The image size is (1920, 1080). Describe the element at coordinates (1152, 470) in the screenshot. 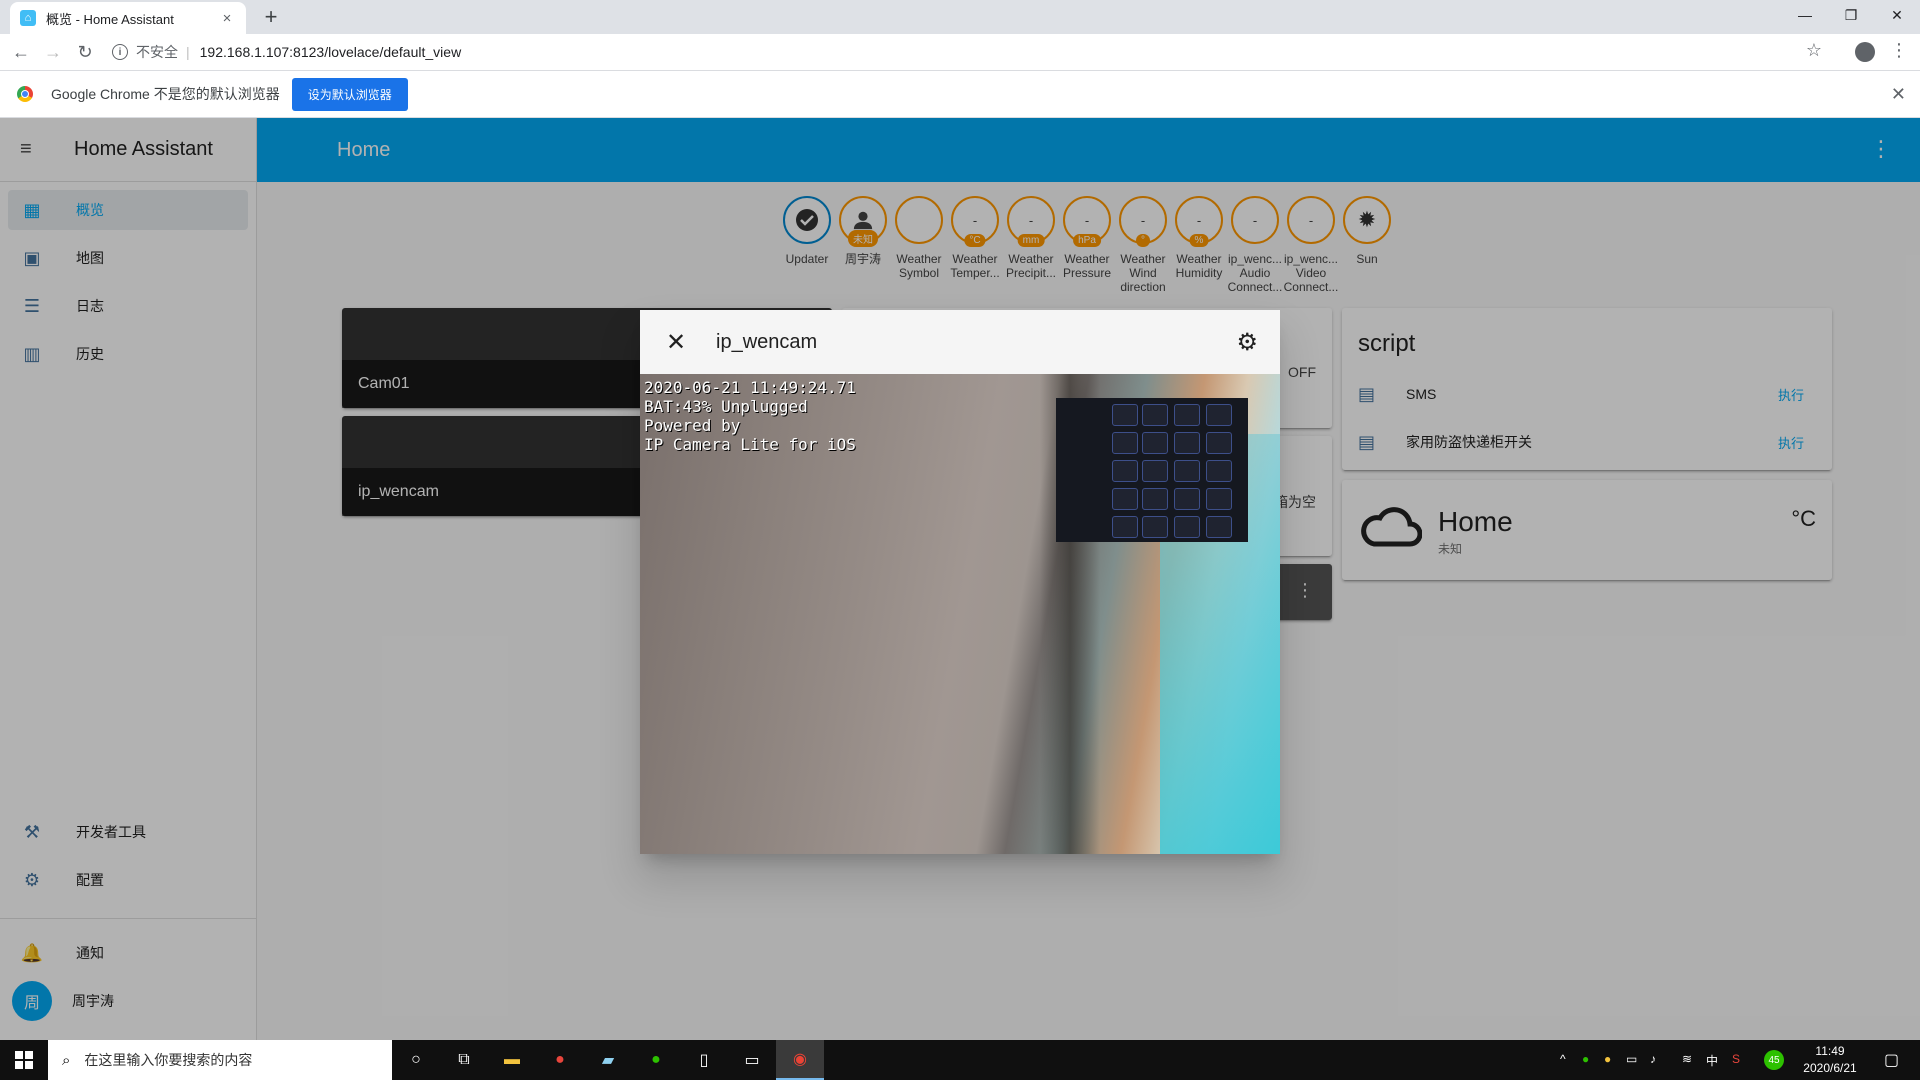

I see `camera-inset-thumbnail` at that location.